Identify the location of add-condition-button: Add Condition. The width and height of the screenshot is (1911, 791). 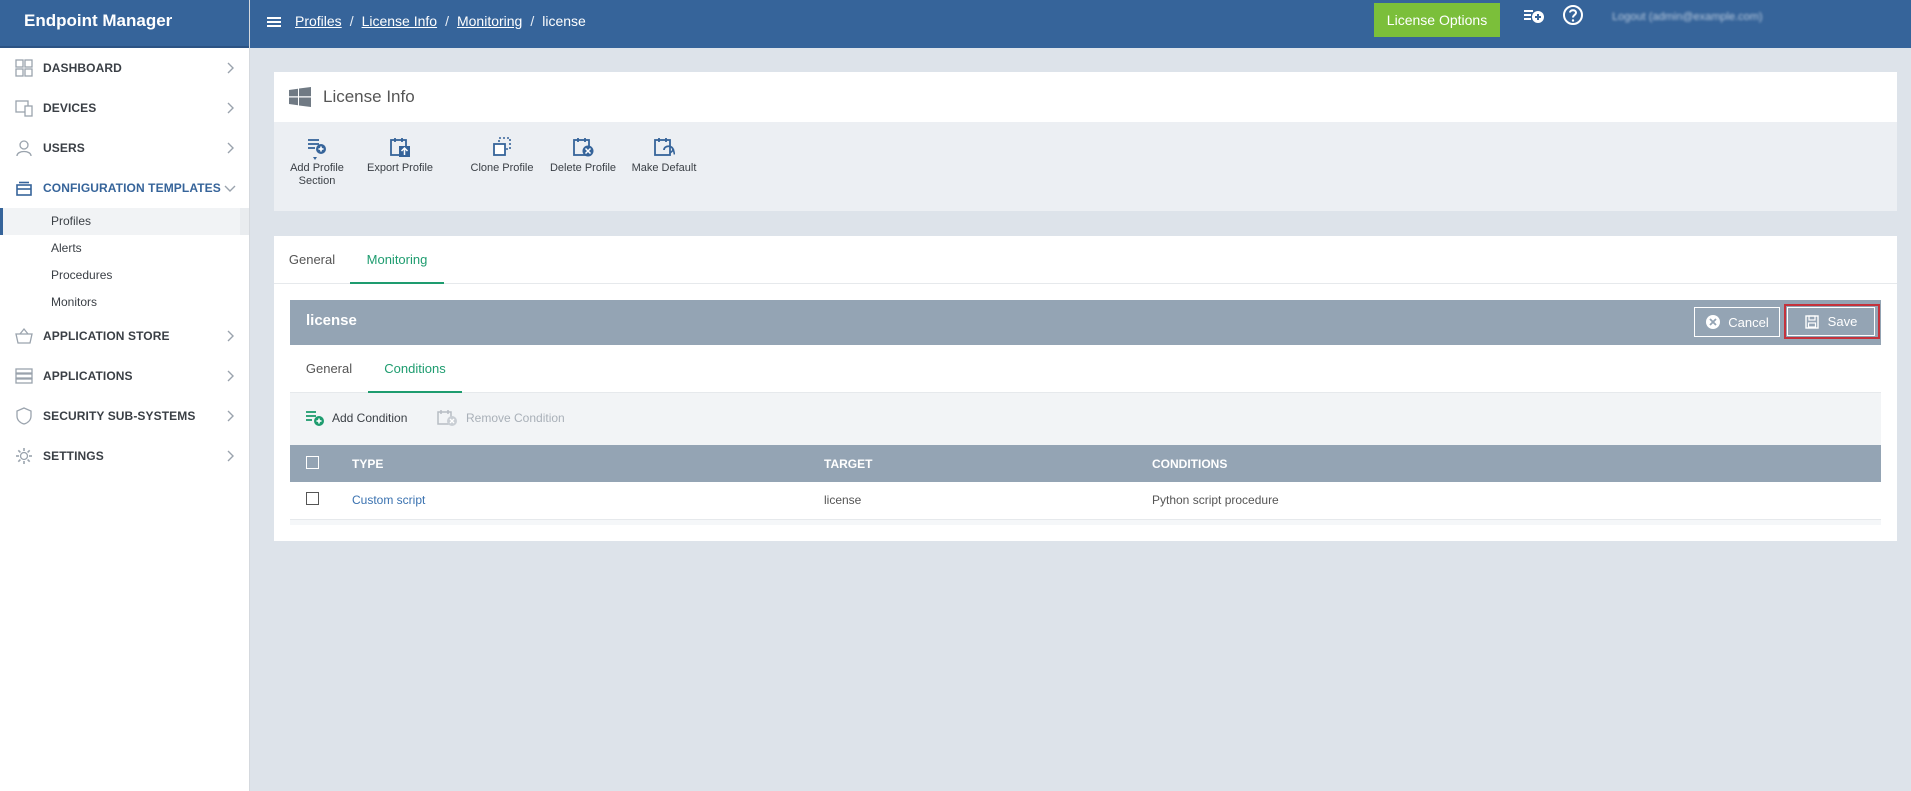
(356, 418).